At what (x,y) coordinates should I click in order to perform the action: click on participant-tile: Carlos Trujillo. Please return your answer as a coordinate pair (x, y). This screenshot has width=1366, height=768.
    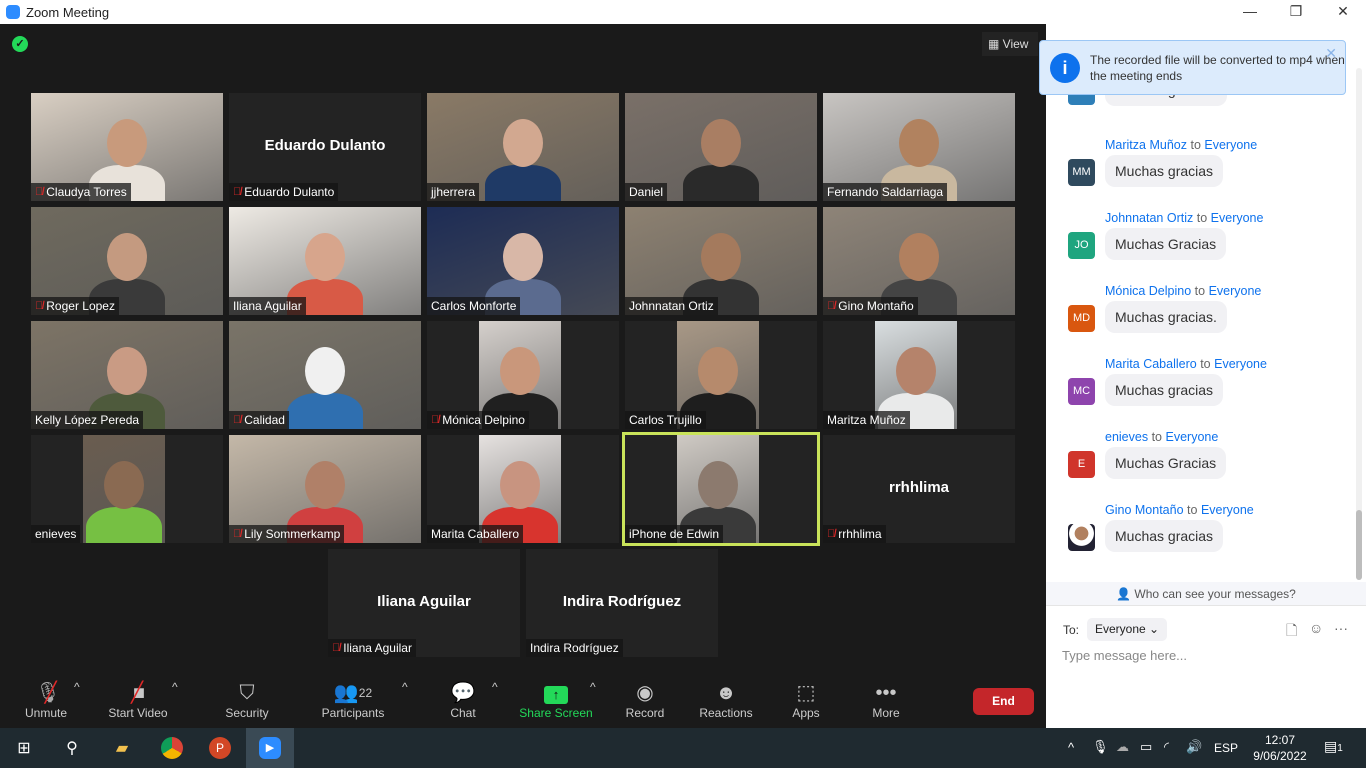
    Looking at the image, I should click on (721, 375).